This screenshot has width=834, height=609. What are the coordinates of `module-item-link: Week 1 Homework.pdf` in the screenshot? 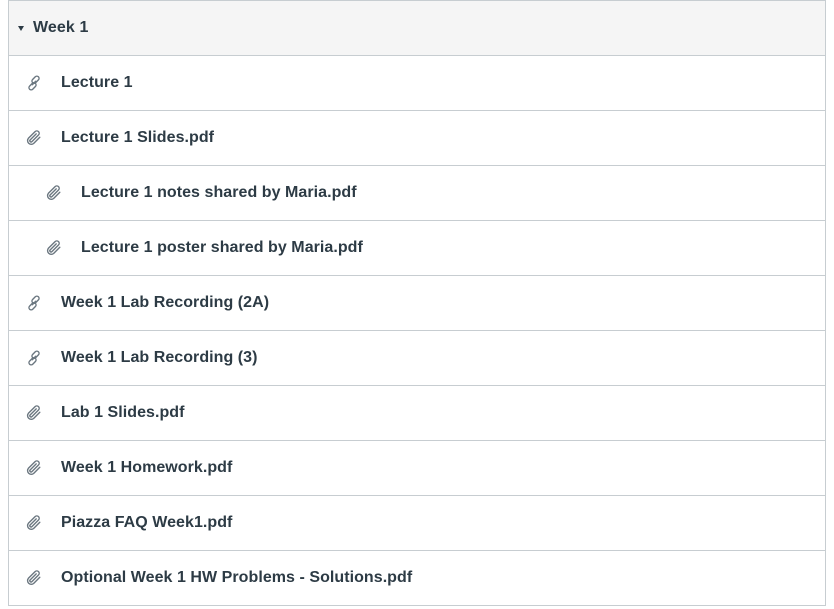 It's located at (146, 468).